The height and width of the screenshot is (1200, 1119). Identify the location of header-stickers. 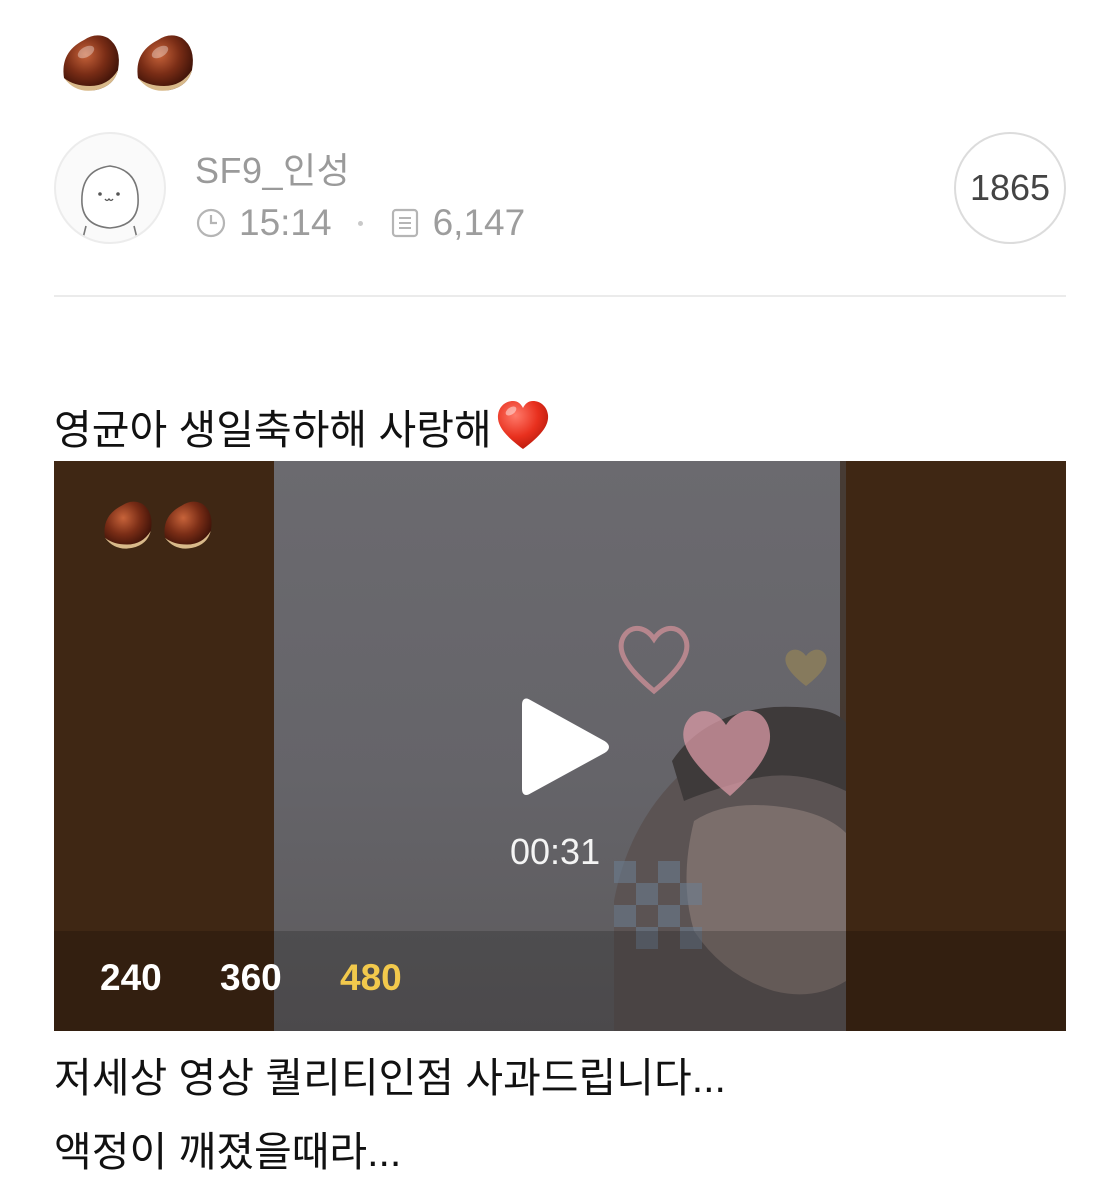
(127, 63).